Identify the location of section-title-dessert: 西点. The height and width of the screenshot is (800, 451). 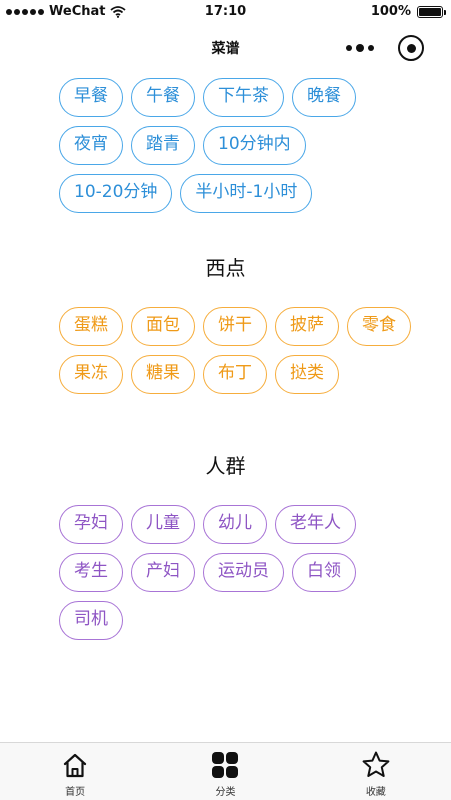
(225, 268).